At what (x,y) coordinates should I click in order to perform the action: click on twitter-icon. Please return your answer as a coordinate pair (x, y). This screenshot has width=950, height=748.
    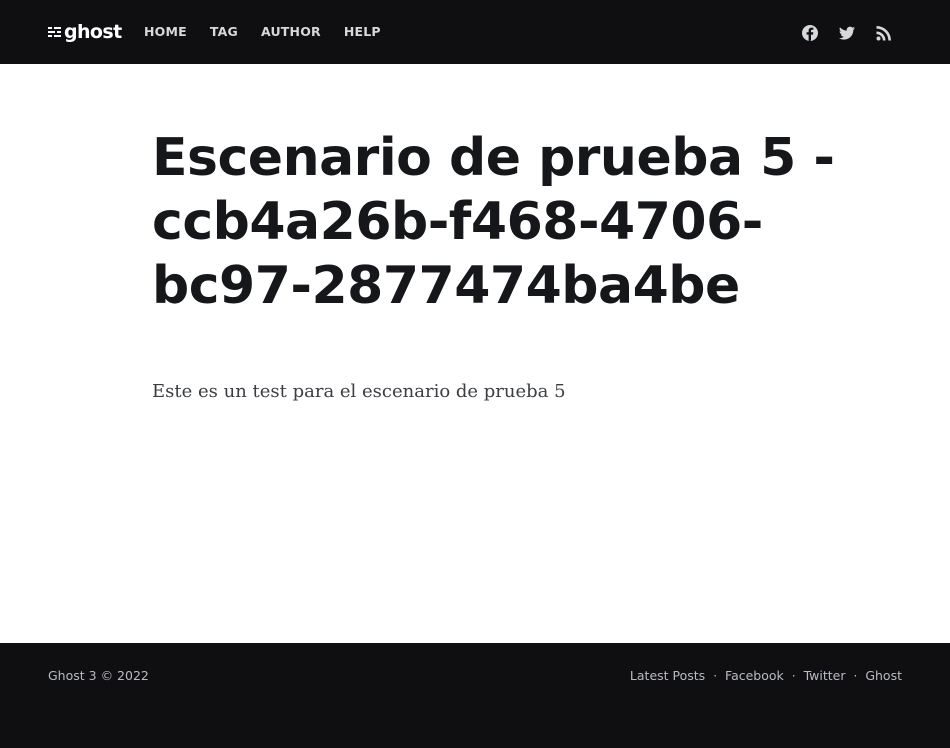
    Looking at the image, I should click on (847, 33).